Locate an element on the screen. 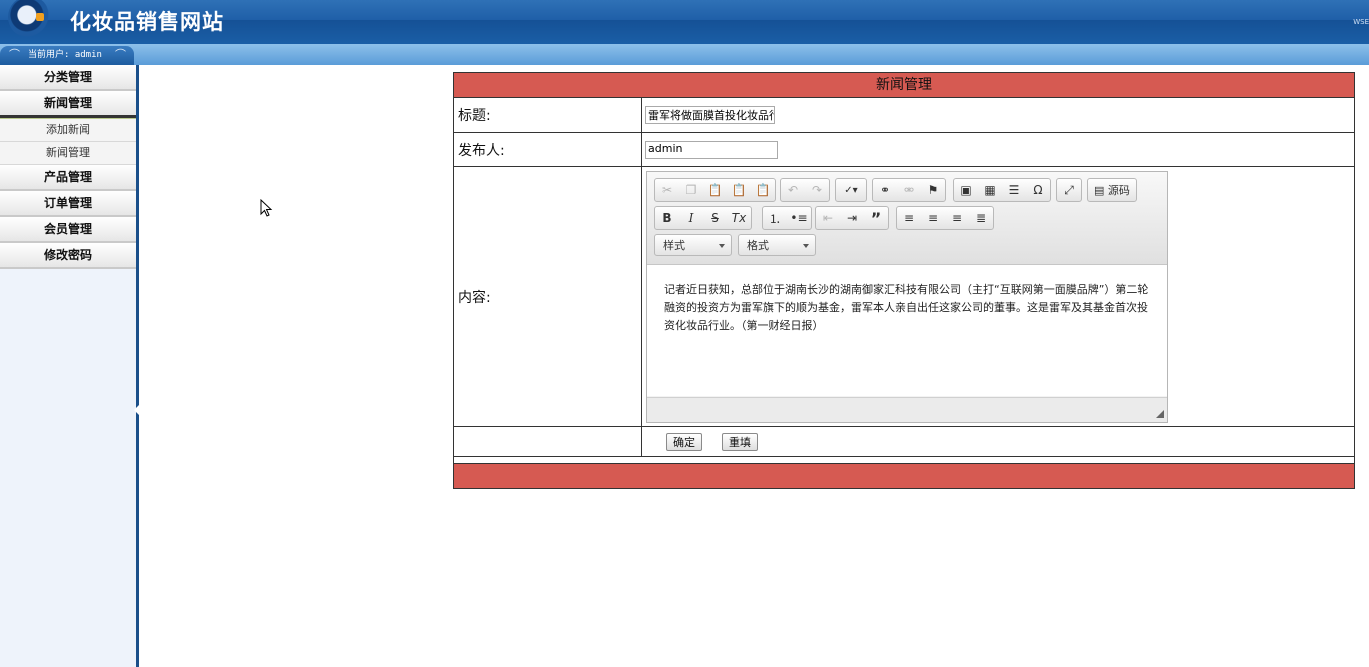 The image size is (1369, 667). paste-icon: 📋 is located at coordinates (715, 190).